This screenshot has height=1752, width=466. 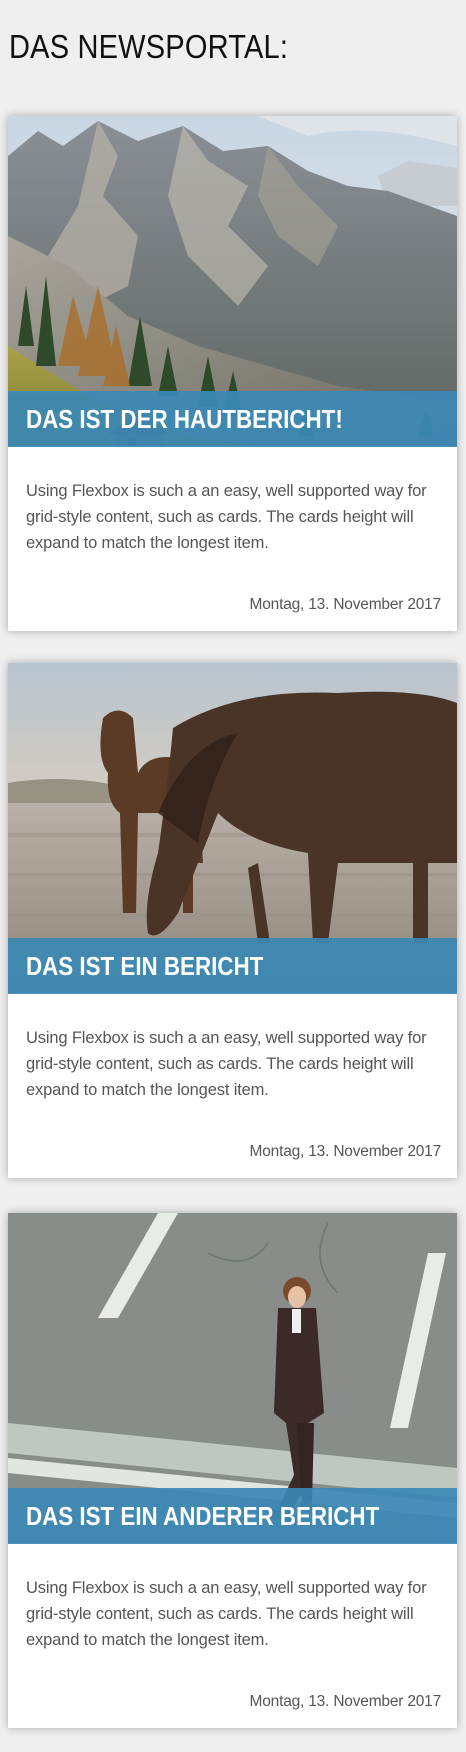 I want to click on card-headline: DAS IST DER HAUTBERICHT!, so click(x=184, y=419).